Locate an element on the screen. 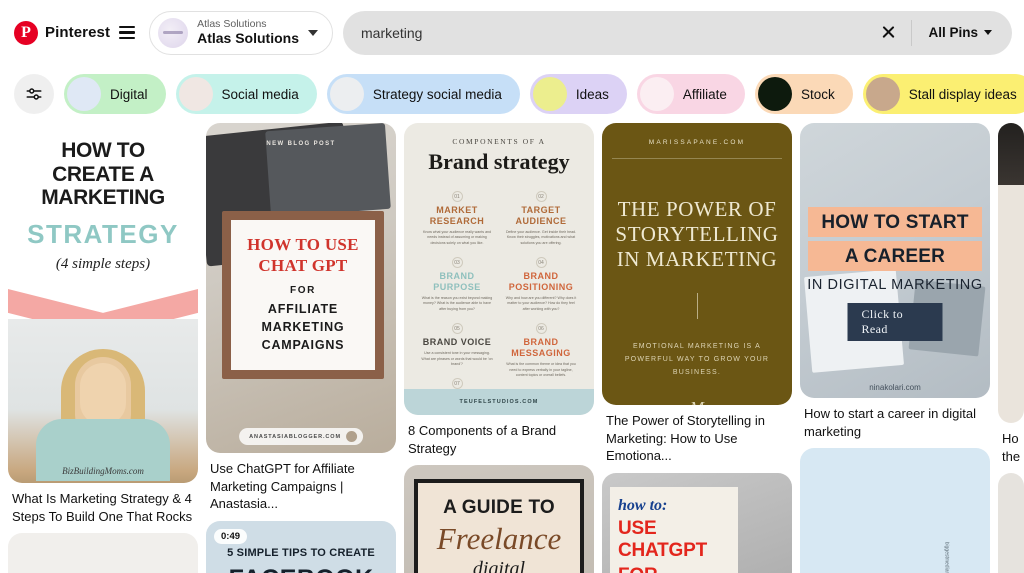 This screenshot has height=573, width=1024. pin-image: A GUIDE TO Freelance digital is located at coordinates (499, 519).